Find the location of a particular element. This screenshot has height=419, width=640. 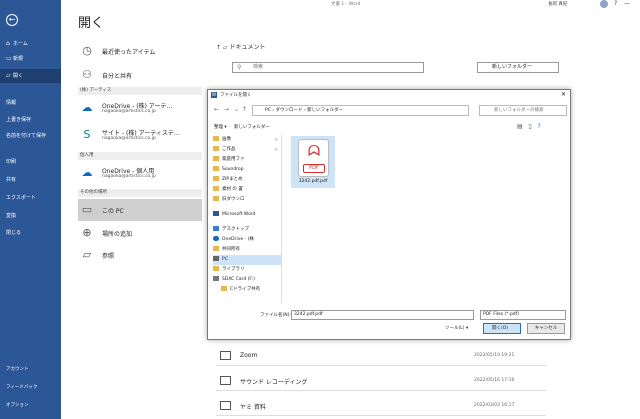

section-heading: 個人用 is located at coordinates (140, 156).